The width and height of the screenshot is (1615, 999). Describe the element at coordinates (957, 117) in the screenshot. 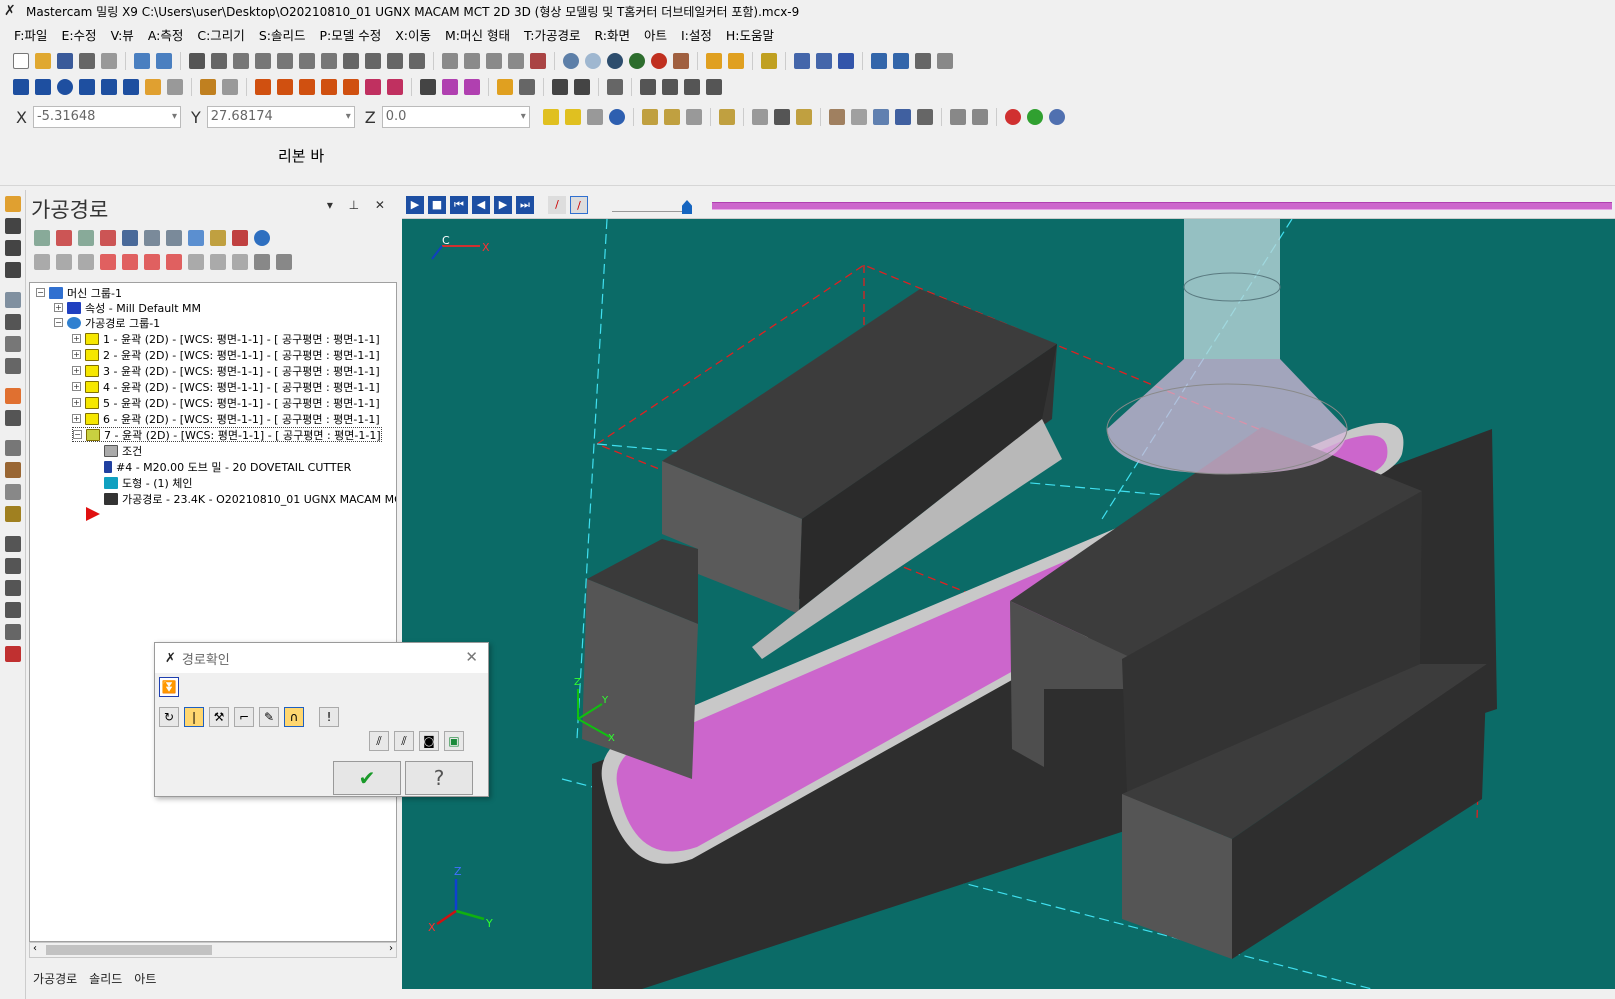

I see `mask-icon` at that location.